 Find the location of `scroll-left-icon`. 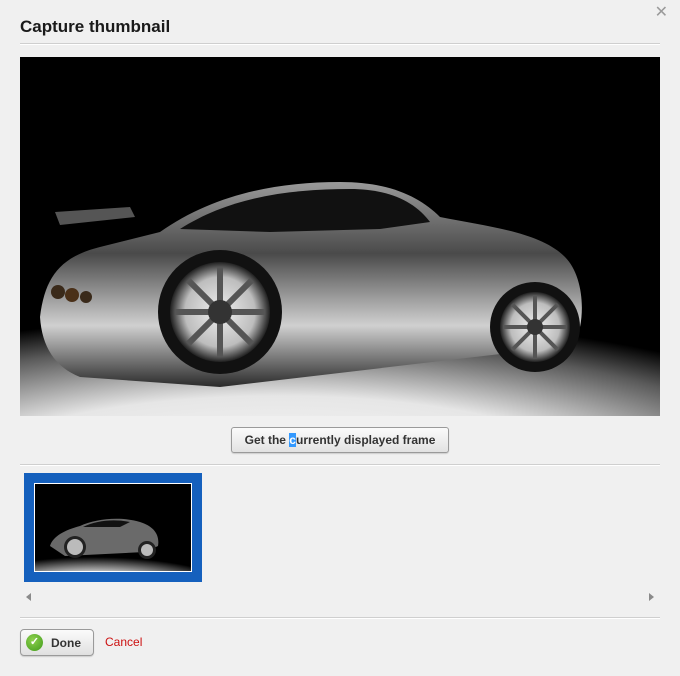

scroll-left-icon is located at coordinates (28, 597).